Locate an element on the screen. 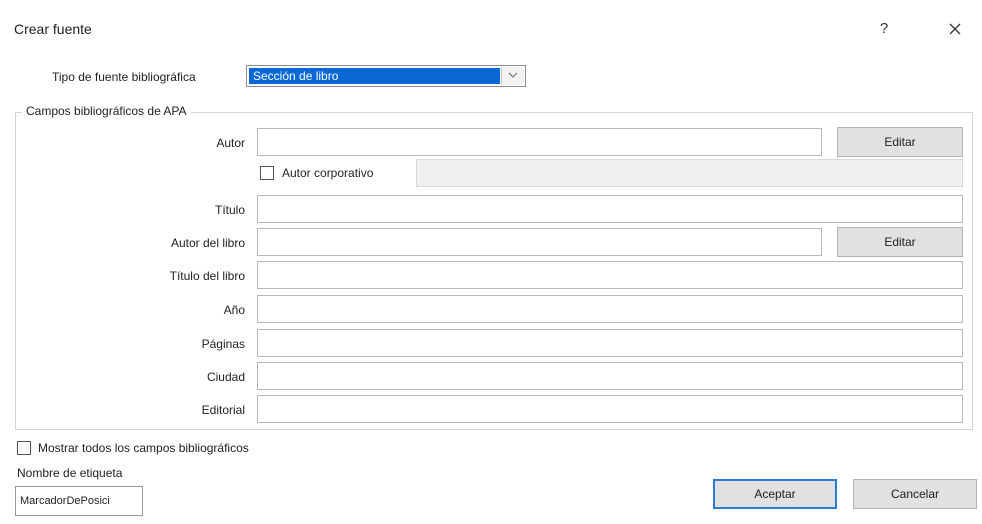 The width and height of the screenshot is (982, 524). cancel-button: Cancelar is located at coordinates (915, 494).